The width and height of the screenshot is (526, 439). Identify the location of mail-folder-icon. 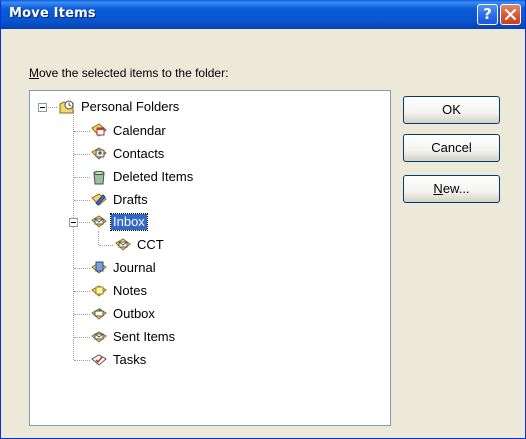
(123, 244).